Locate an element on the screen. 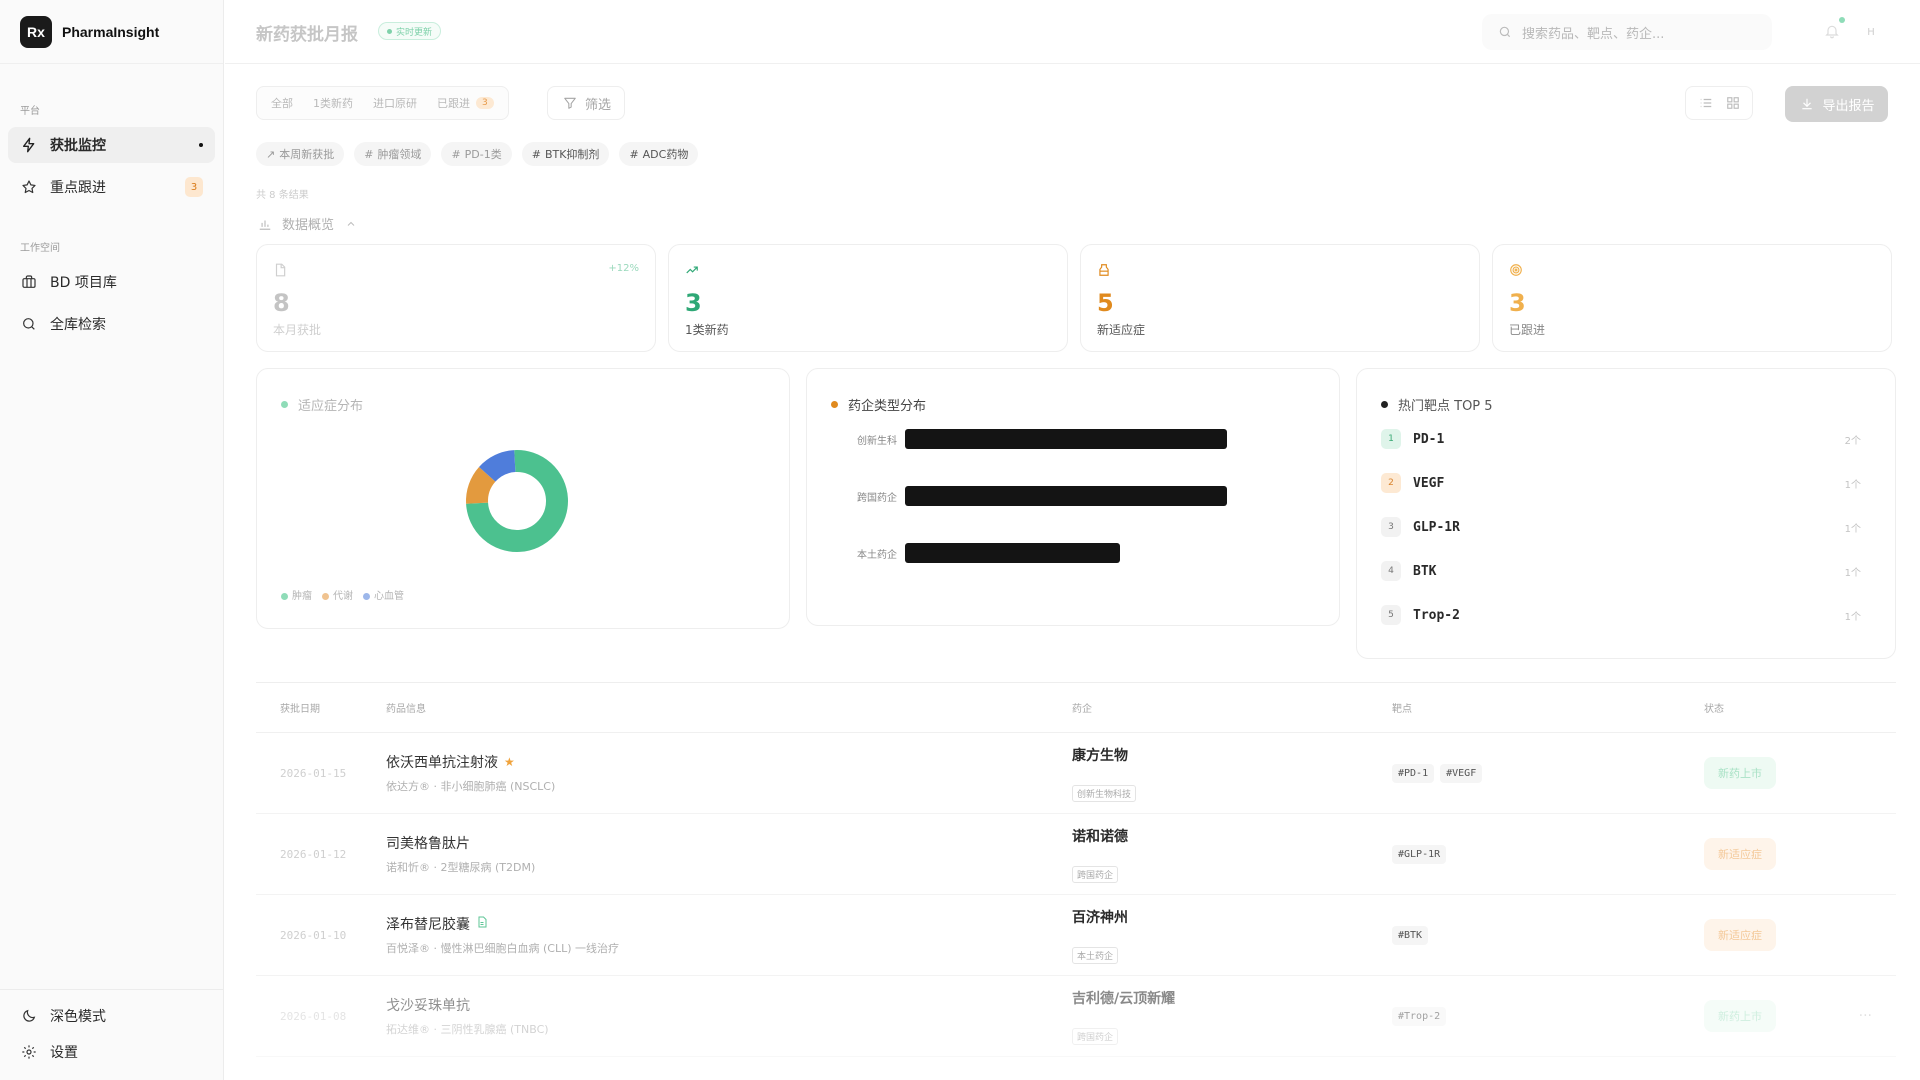 The height and width of the screenshot is (1080, 1920). filter-button: 筛选 is located at coordinates (586, 103).